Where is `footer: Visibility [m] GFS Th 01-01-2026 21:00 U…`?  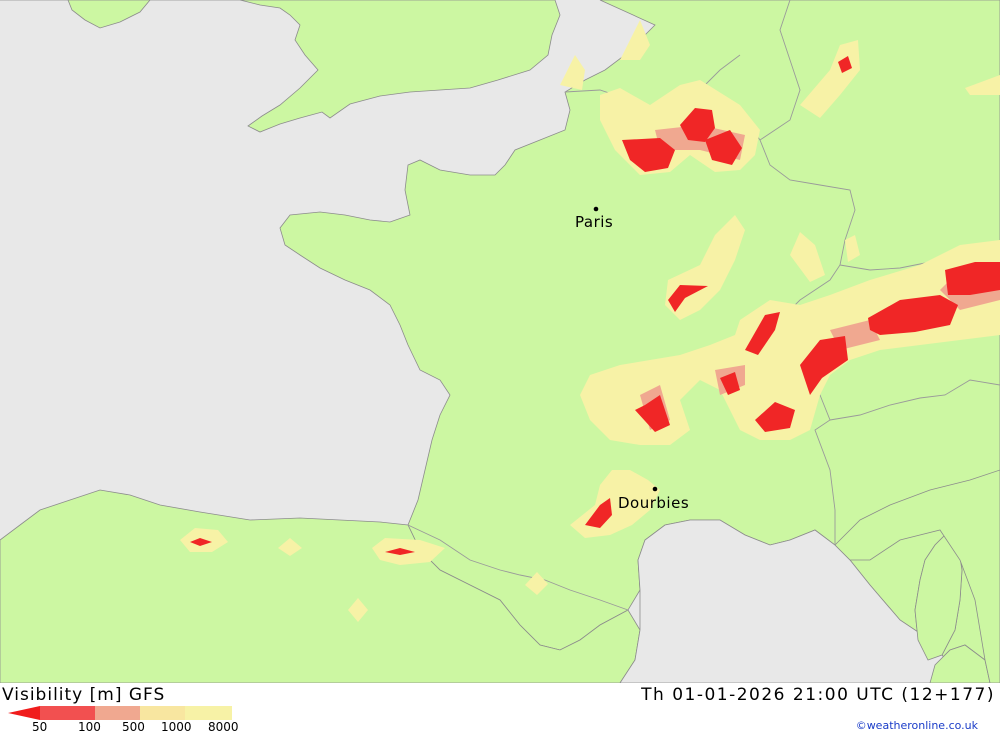 footer: Visibility [m] GFS Th 01-01-2026 21:00 U… is located at coordinates (500, 708).